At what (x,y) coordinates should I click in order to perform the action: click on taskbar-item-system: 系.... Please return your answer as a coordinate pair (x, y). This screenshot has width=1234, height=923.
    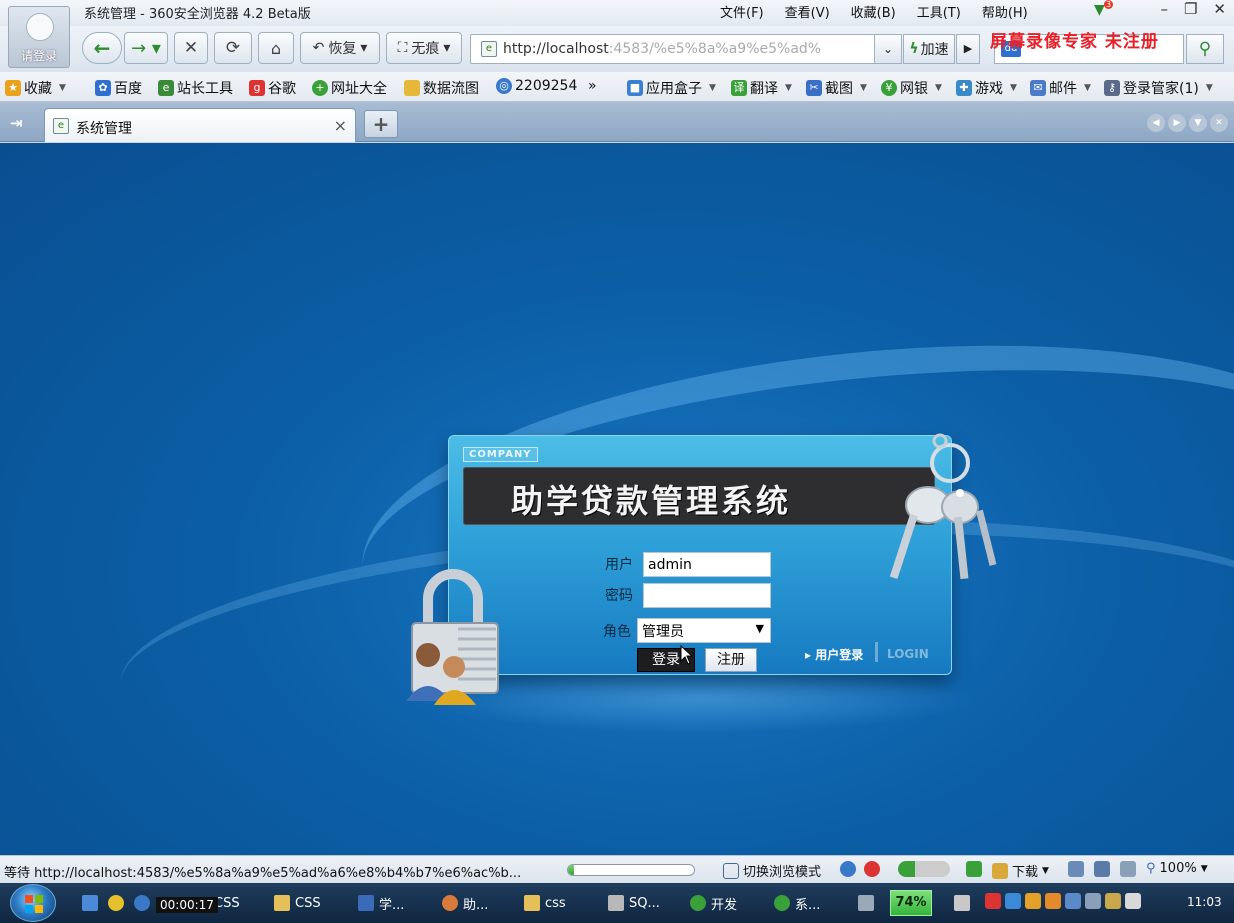
    Looking at the image, I should click on (797, 903).